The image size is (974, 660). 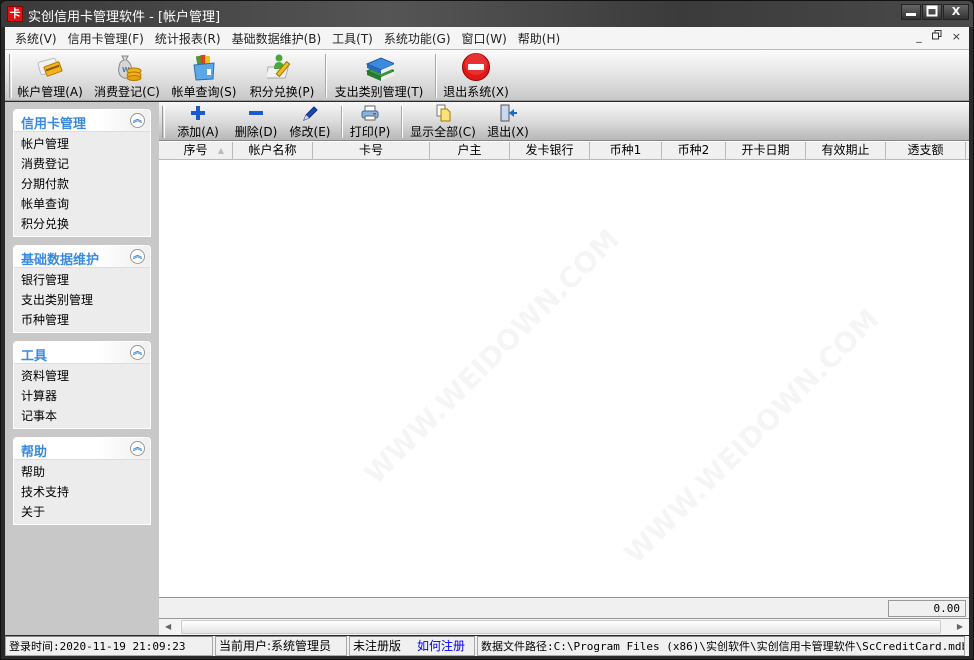 I want to click on sidebar-item-notepad: 记事本, so click(x=82, y=416).